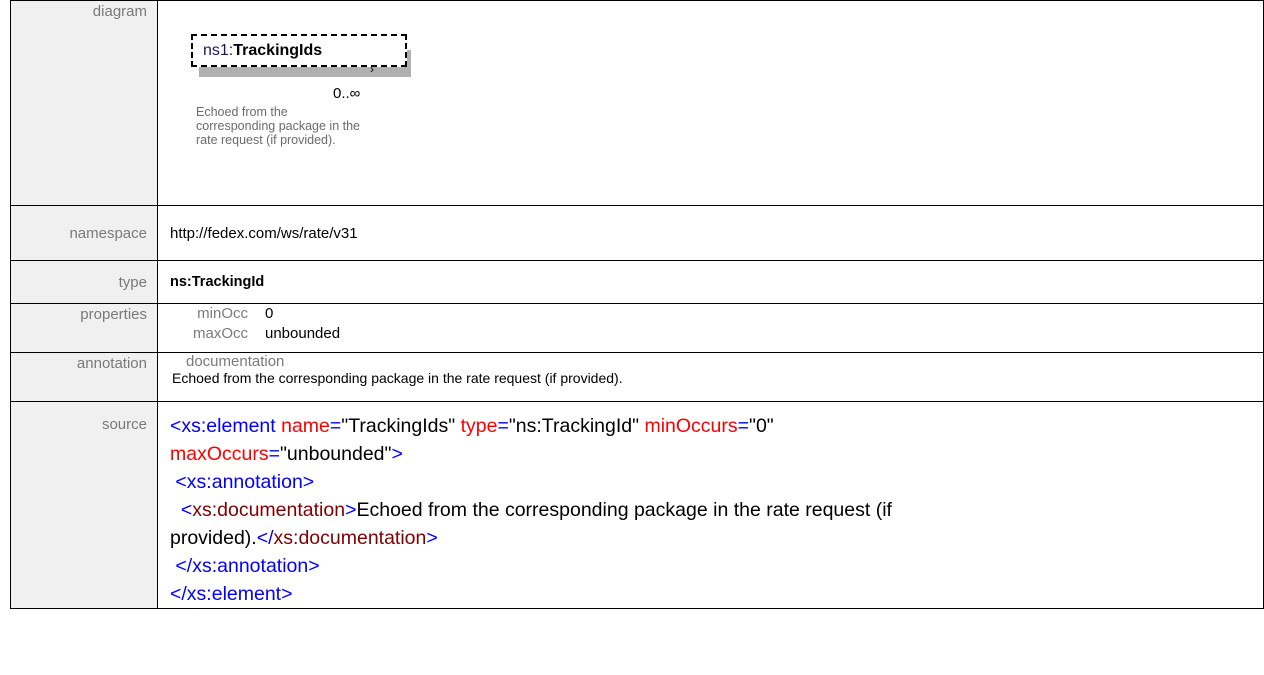 Image resolution: width=1264 pixels, height=675 pixels. What do you see at coordinates (574, 426) in the screenshot?
I see `attr-value: "ns:TrackingId"` at bounding box center [574, 426].